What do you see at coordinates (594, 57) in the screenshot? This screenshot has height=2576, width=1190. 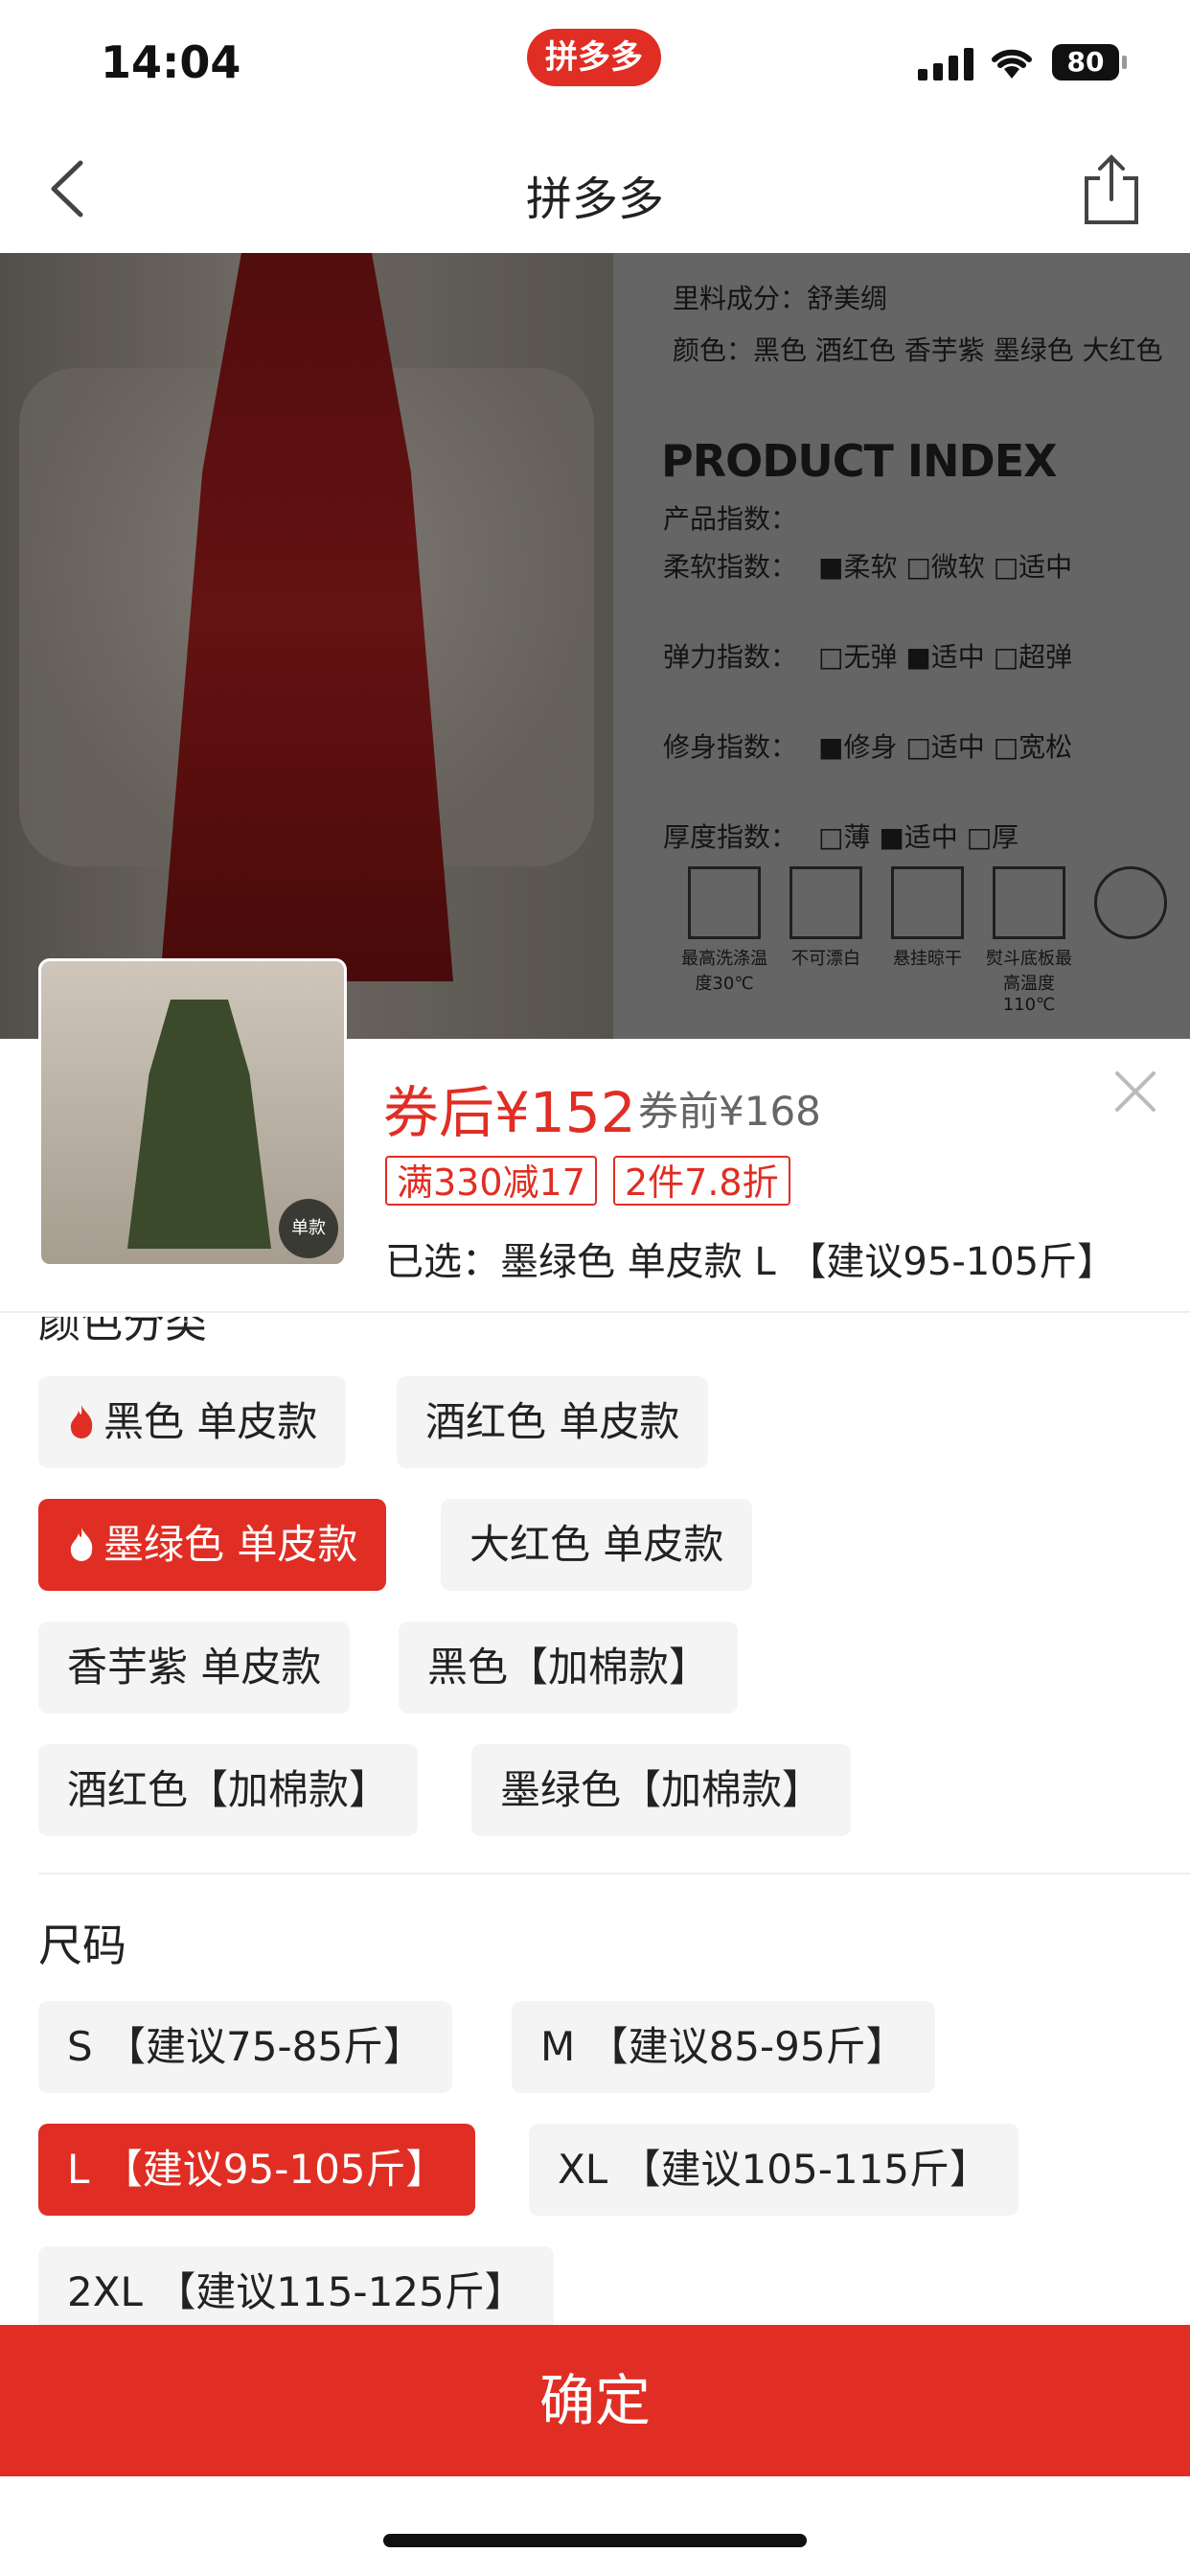 I see `app-badge: 拼多多` at bounding box center [594, 57].